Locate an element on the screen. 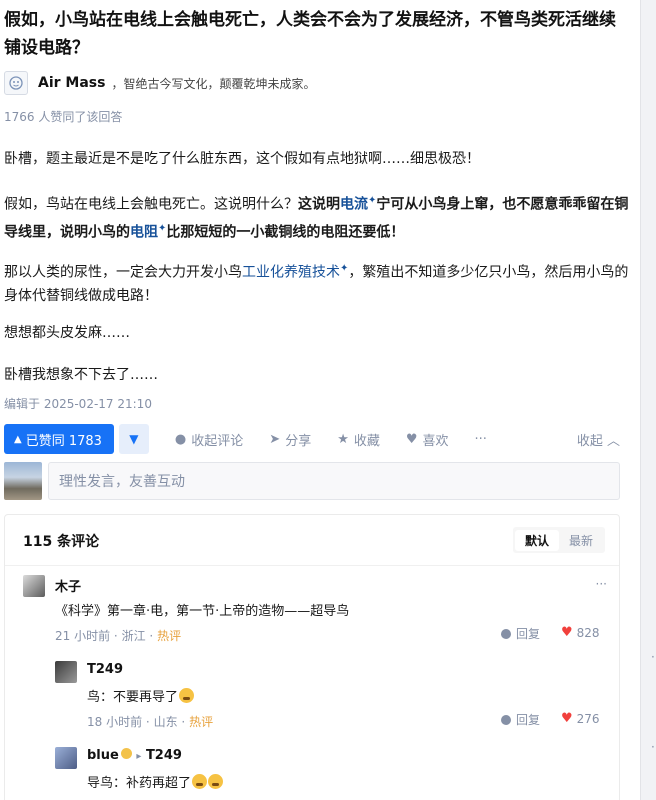 This screenshot has height=800, width=656. comment-time: 18 小时前 is located at coordinates (115, 722).